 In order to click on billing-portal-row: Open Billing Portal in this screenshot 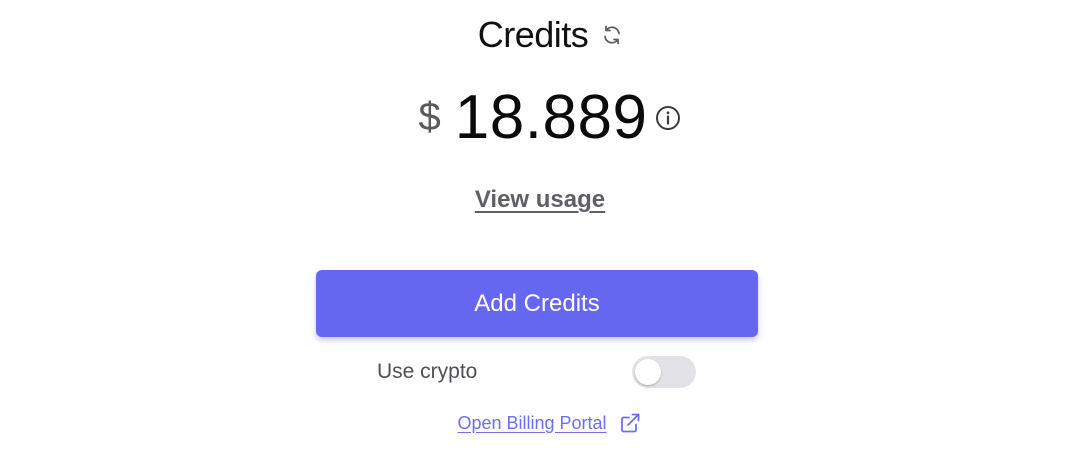, I will do `click(540, 423)`.